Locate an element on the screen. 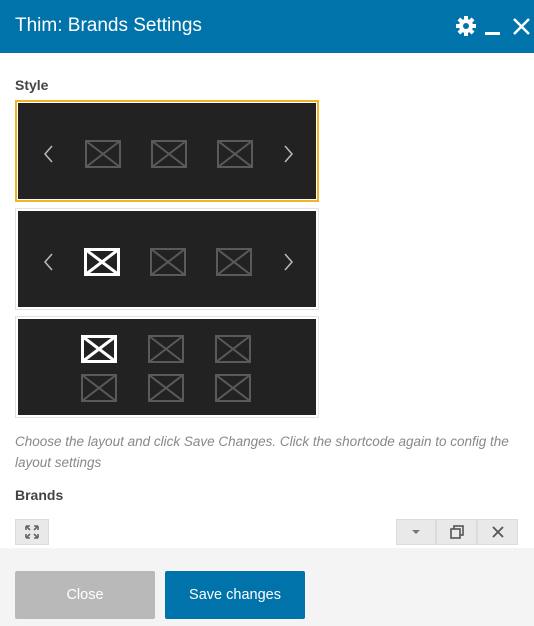 The height and width of the screenshot is (626, 534). dialog-titlebar: Thim: Brands Settings is located at coordinates (267, 26).